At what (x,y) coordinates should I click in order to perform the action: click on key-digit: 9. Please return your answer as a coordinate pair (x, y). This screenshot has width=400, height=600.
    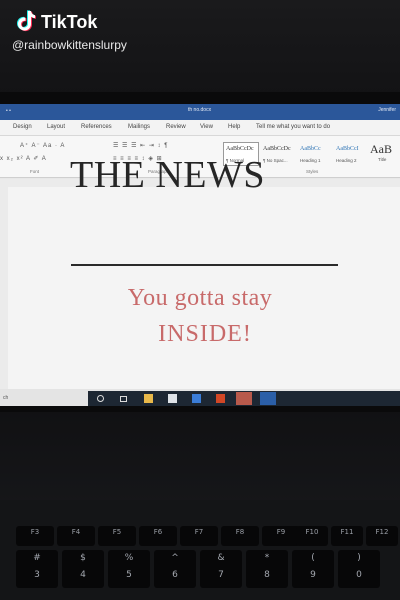
    Looking at the image, I should click on (313, 575).